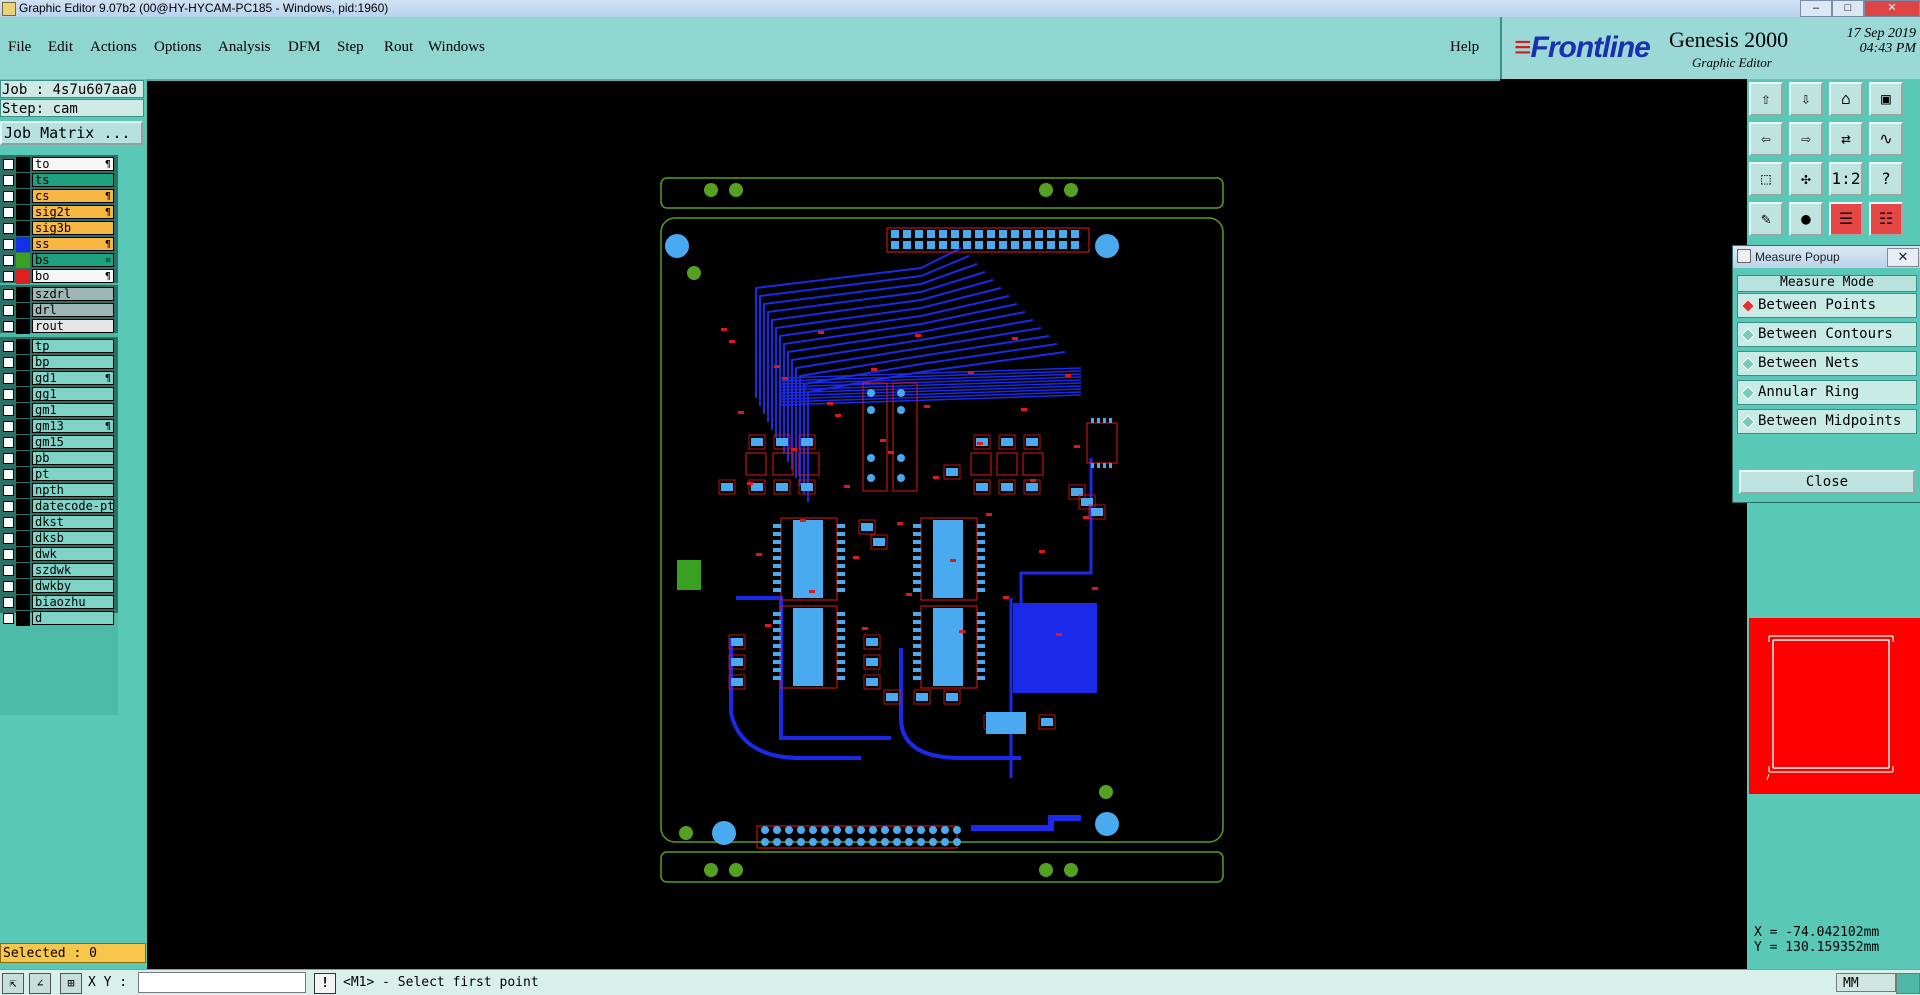 The height and width of the screenshot is (995, 1920). I want to click on measure-option-between-midpoints: Between Midpoints, so click(1827, 421).